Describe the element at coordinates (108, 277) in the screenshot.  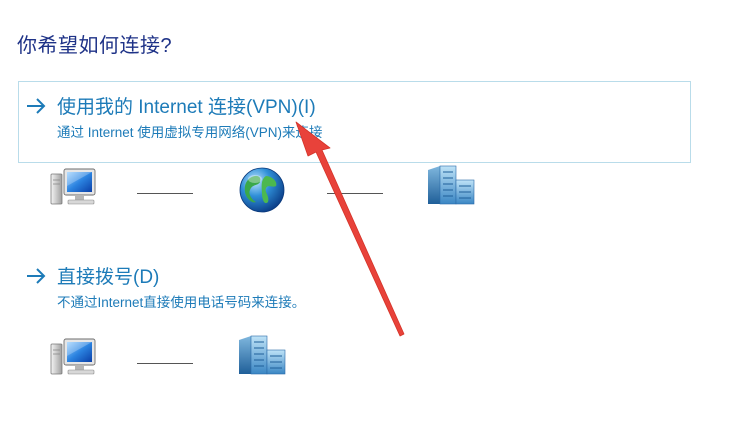
I see `dialup-option-title: 直接拨号(D)` at that location.